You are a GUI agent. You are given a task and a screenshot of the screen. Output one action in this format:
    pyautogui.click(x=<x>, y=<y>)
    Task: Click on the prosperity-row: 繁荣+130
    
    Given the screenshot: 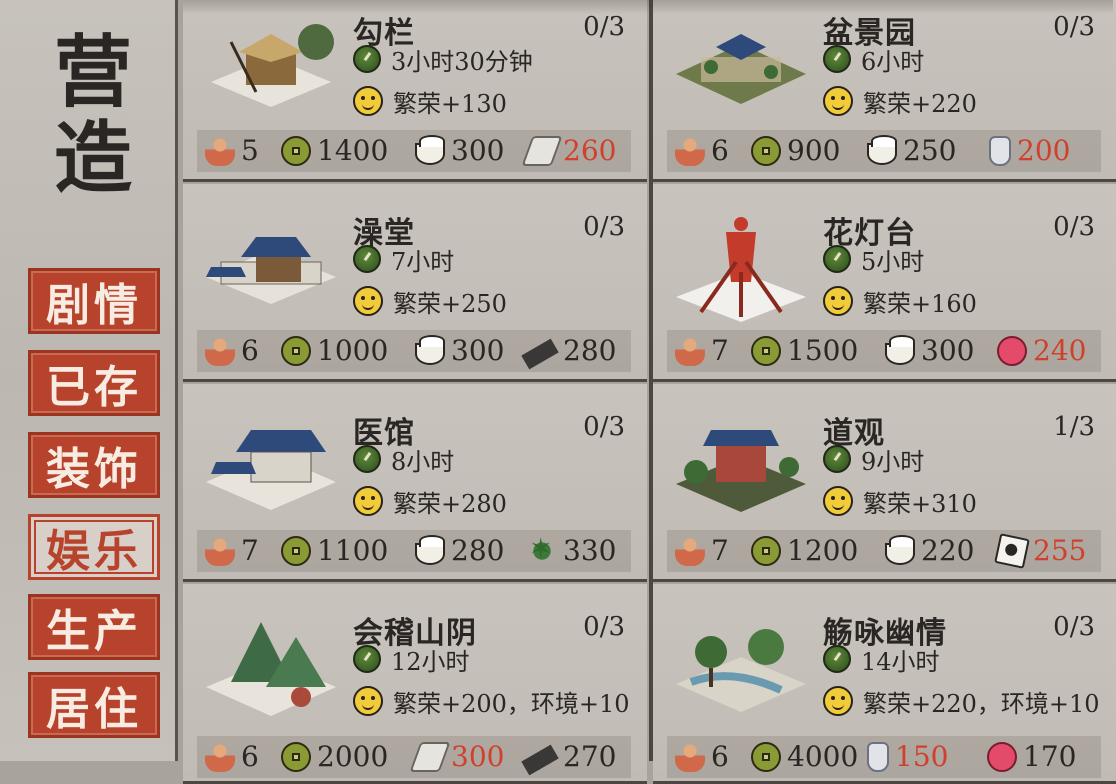 What is the action you would take?
    pyautogui.click(x=430, y=101)
    